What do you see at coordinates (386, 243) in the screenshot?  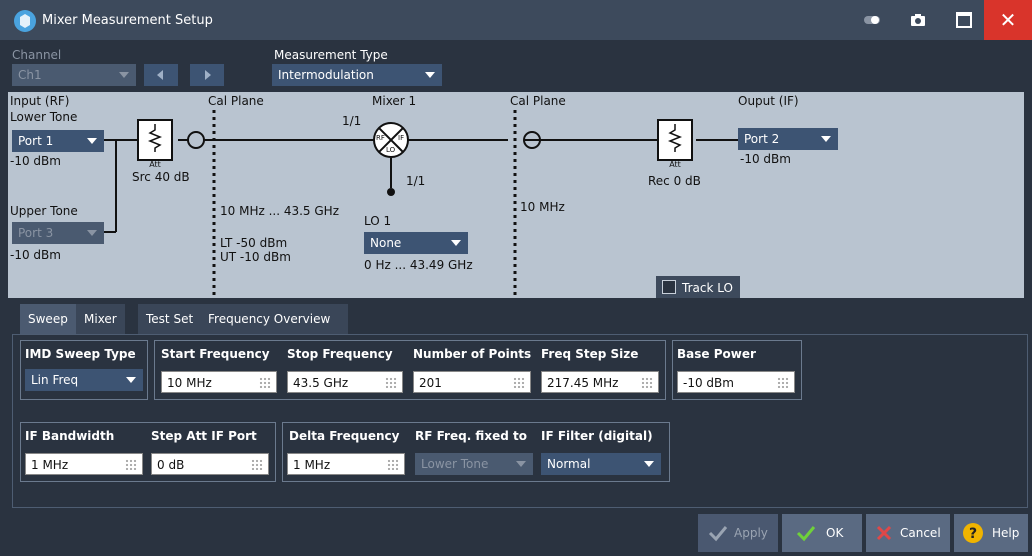 I see `lo-value: None` at bounding box center [386, 243].